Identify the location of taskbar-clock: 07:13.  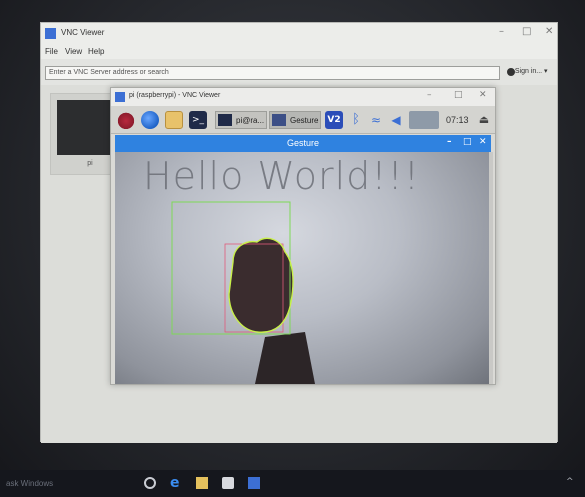
(457, 120).